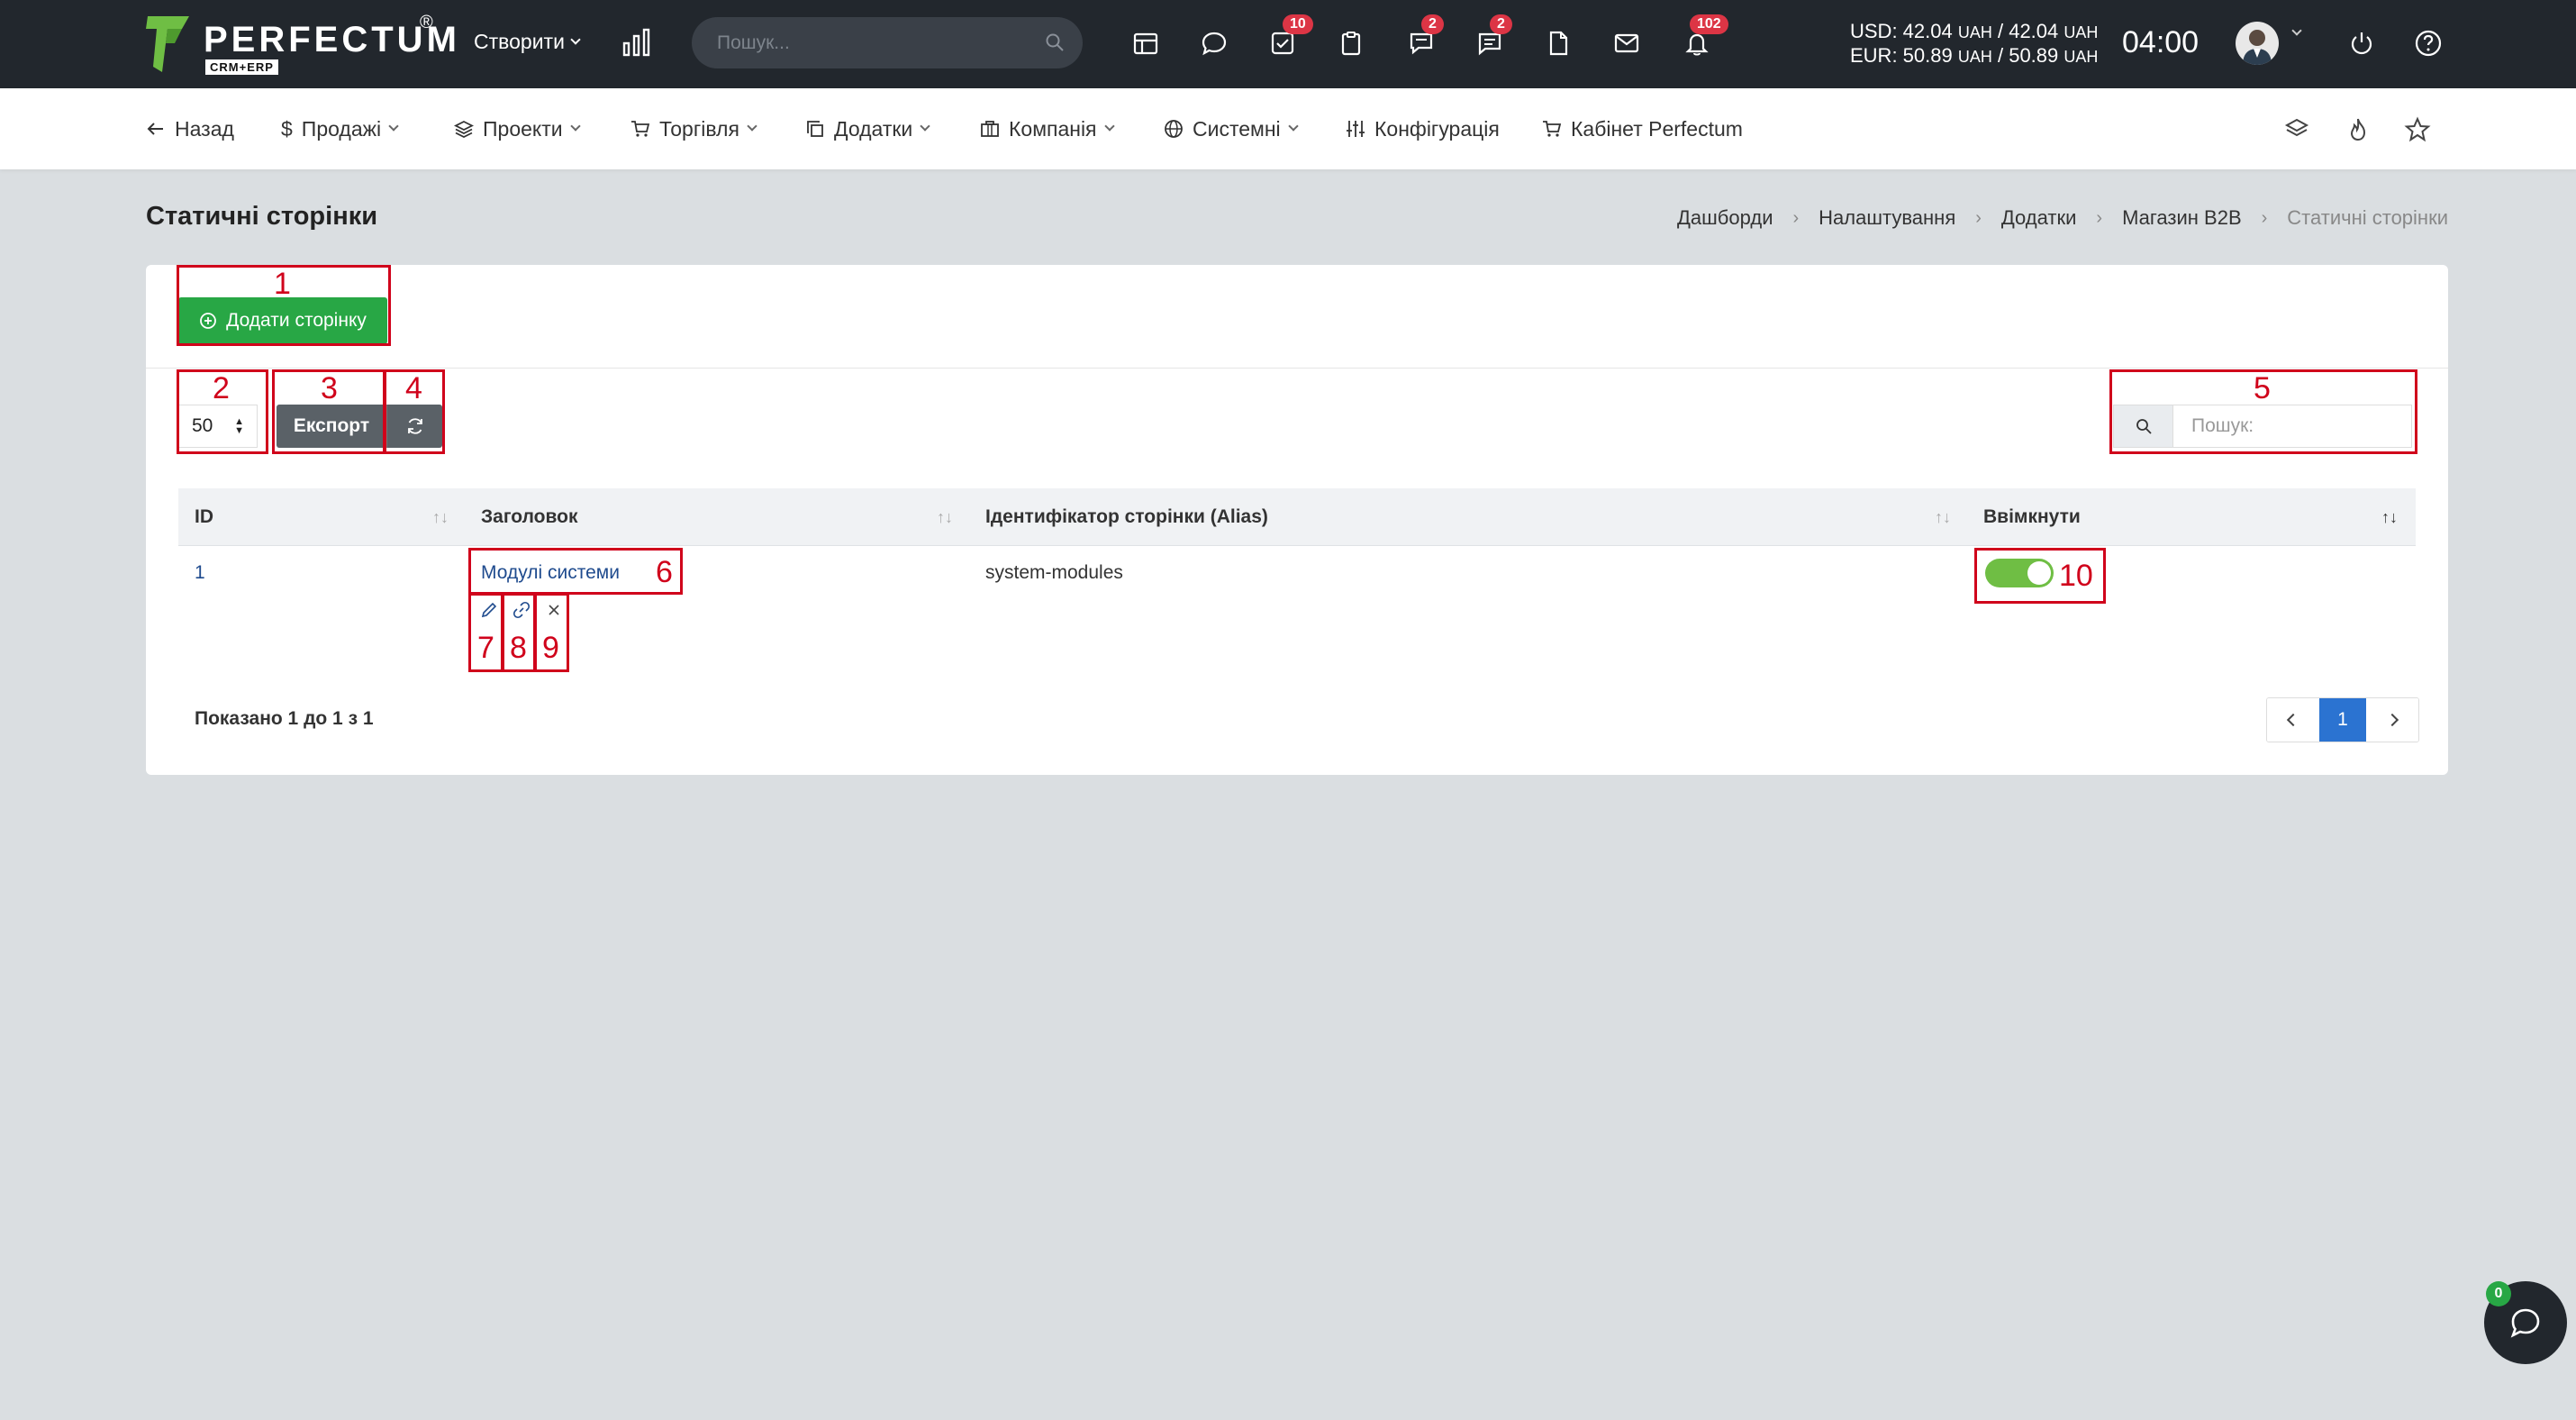 This screenshot has height=1420, width=2576. What do you see at coordinates (2362, 43) in the screenshot?
I see `power-icon` at bounding box center [2362, 43].